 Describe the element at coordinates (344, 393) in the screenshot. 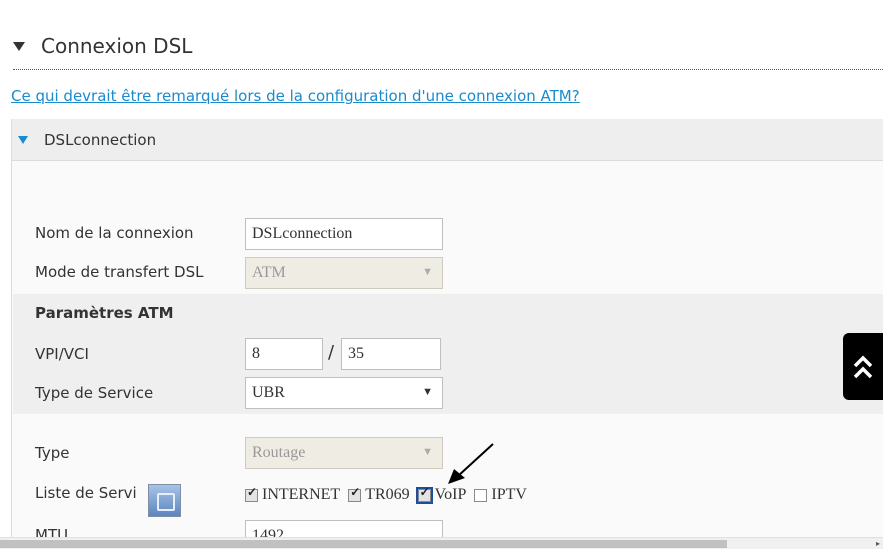

I see `service-type-select: UBR ▼` at that location.